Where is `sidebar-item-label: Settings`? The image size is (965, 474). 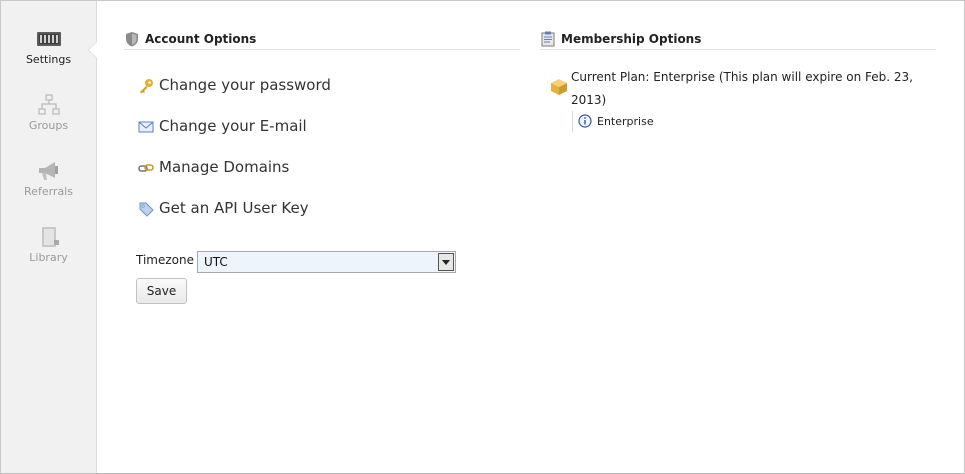
sidebar-item-label: Settings is located at coordinates (48, 59).